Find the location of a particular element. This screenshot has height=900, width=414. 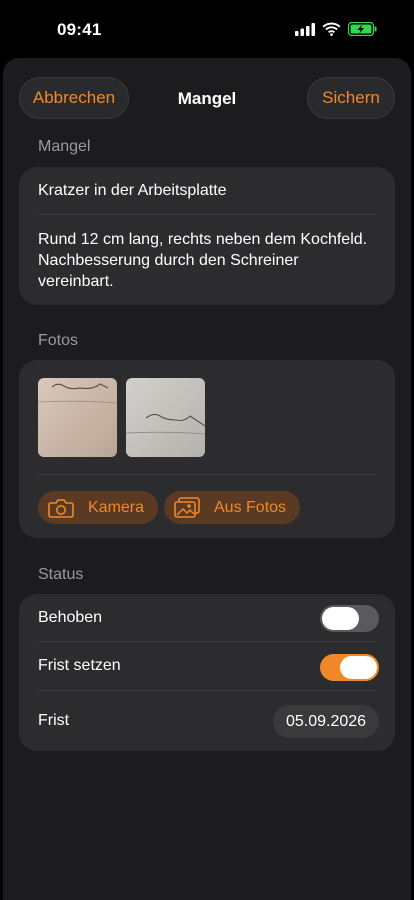

status-time: 09:41 is located at coordinates (79, 29).